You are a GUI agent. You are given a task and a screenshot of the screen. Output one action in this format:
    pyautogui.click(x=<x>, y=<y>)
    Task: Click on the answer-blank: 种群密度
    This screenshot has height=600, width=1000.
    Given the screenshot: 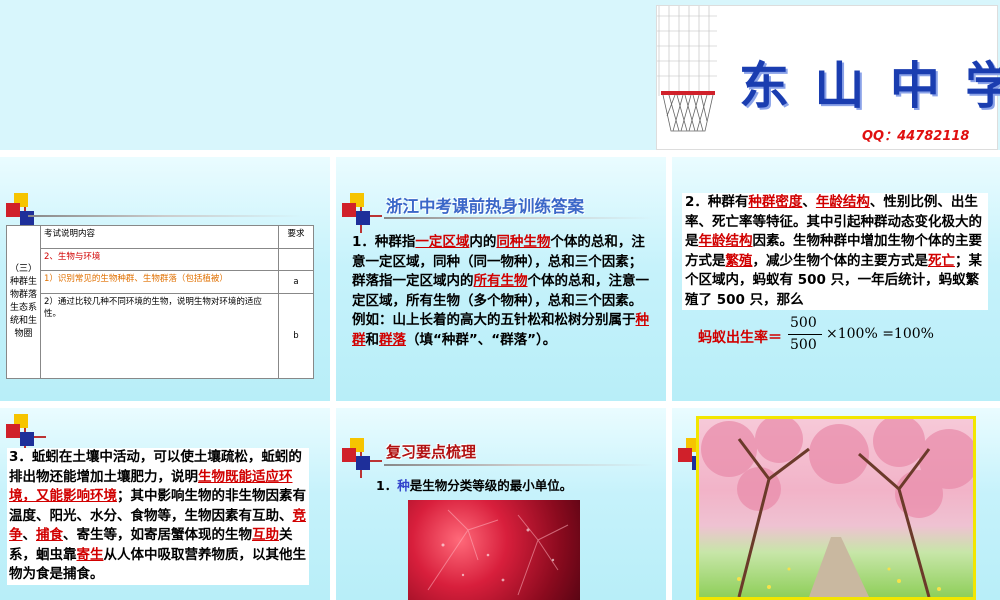 What is the action you would take?
    pyautogui.click(x=775, y=202)
    